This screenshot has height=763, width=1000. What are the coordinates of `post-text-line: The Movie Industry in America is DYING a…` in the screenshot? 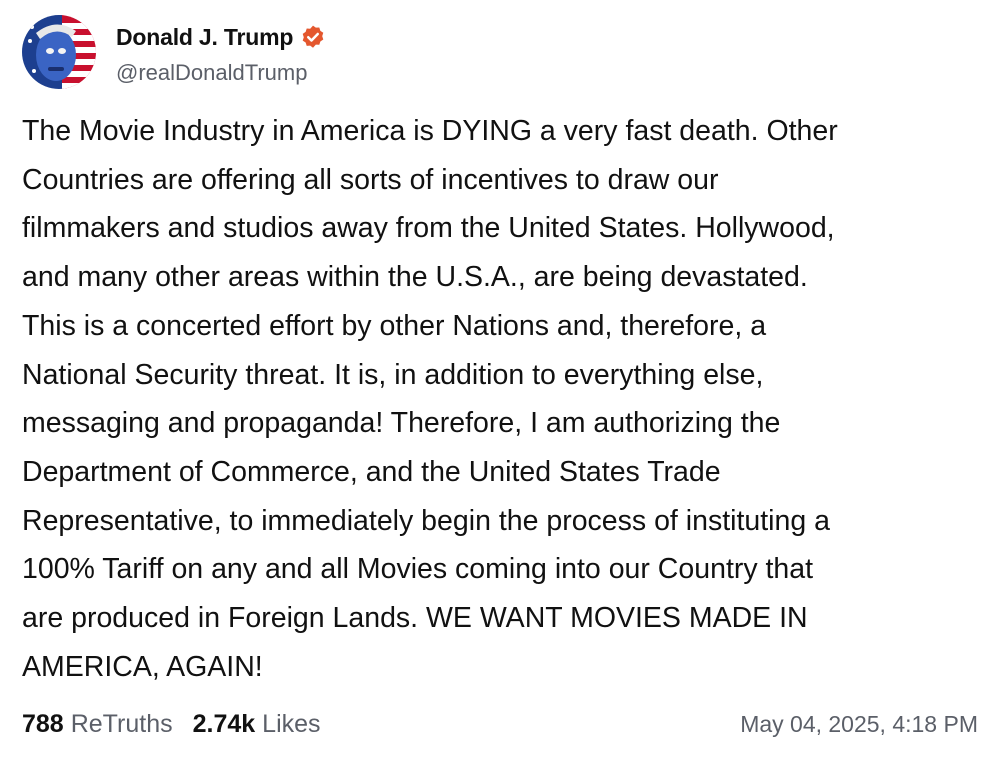 It's located at (430, 131).